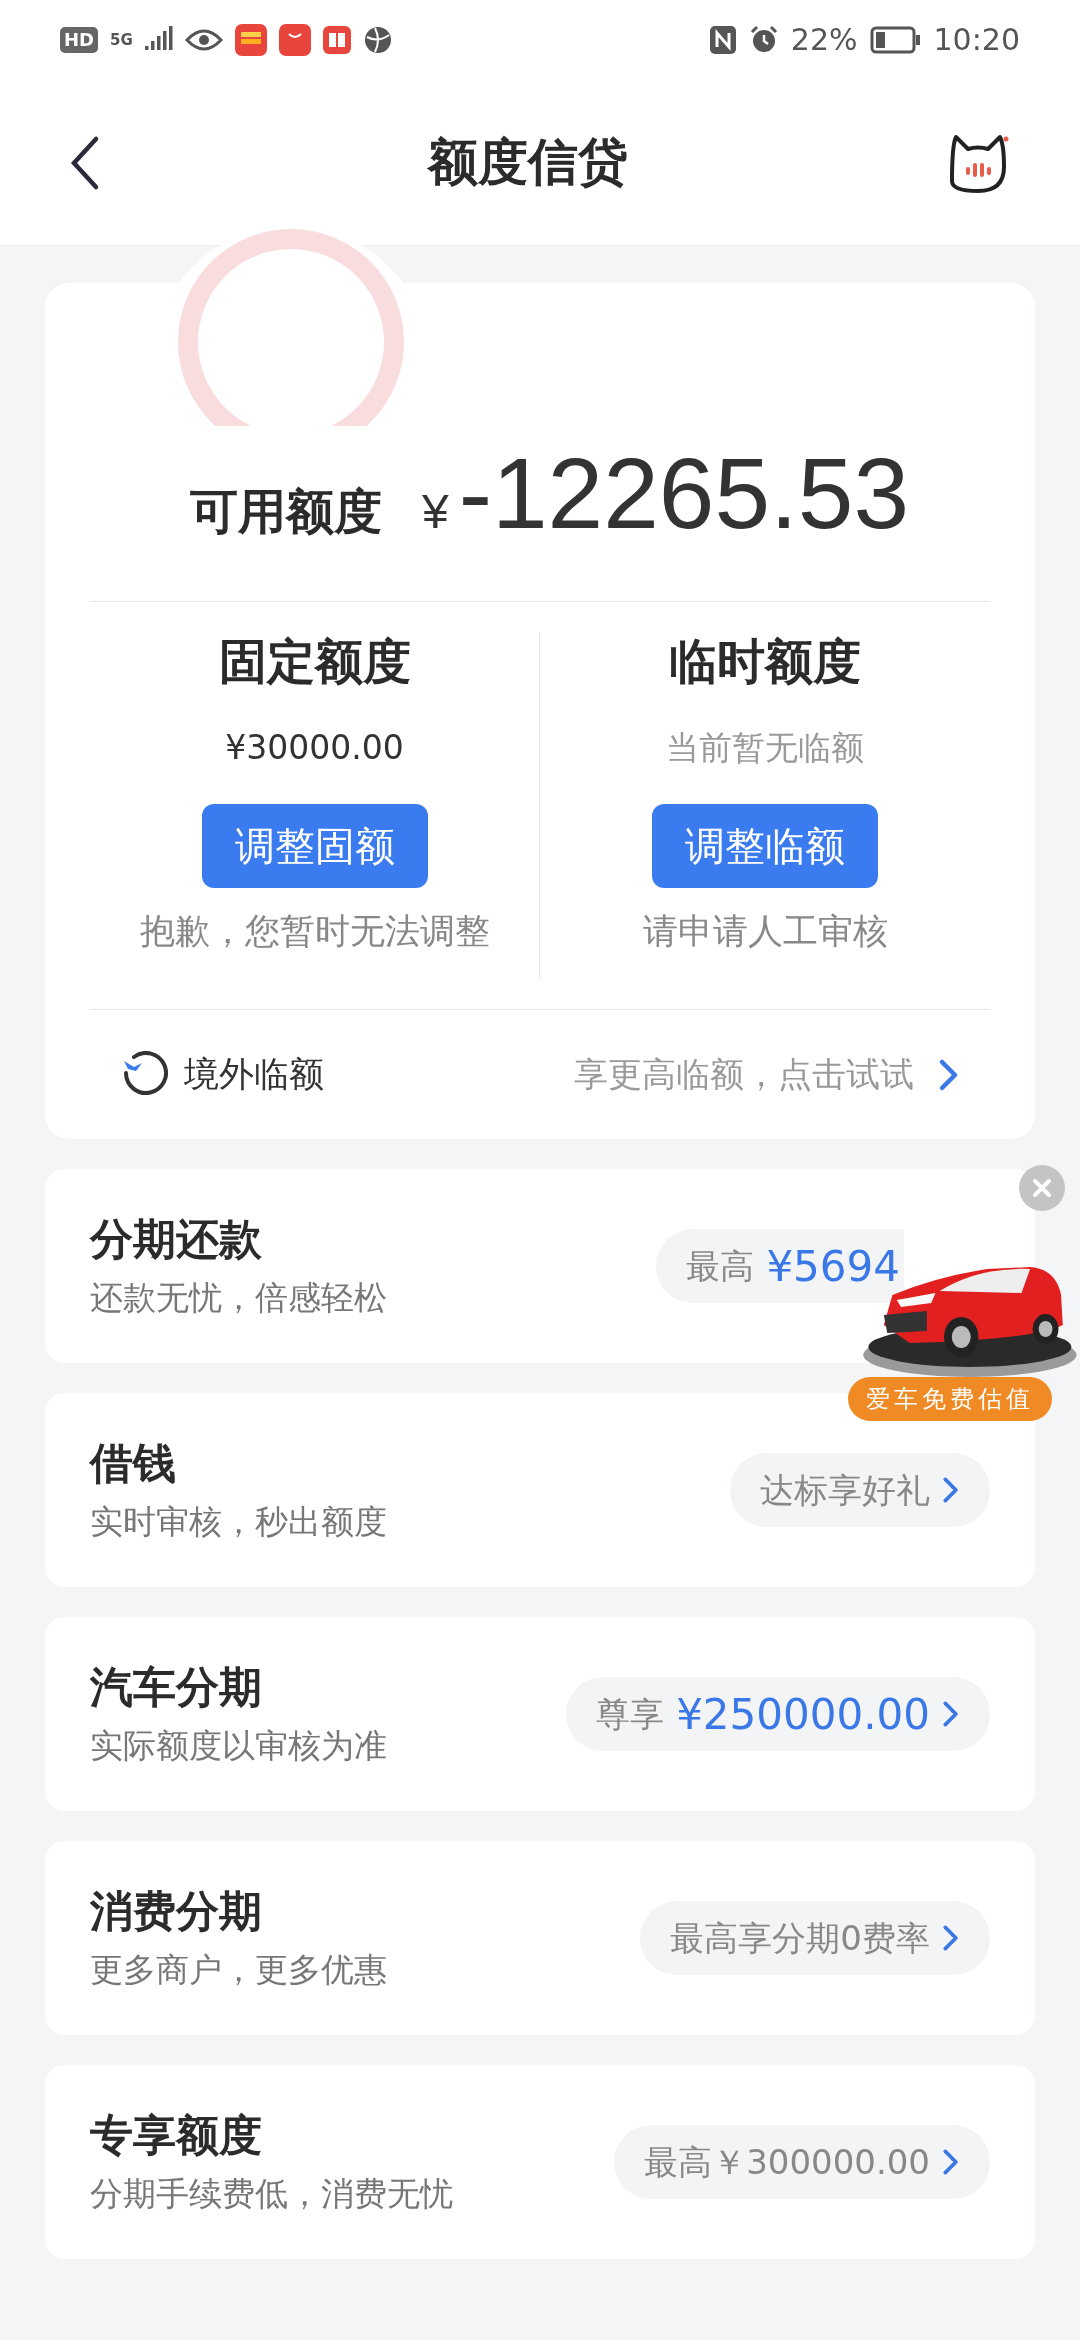 The image size is (1080, 2340). I want to click on product-subtitle: 实际额度以审核为准, so click(238, 1745).